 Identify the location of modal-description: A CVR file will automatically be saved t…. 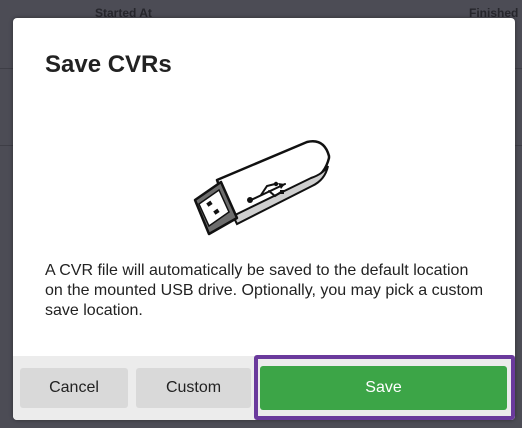
(264, 290).